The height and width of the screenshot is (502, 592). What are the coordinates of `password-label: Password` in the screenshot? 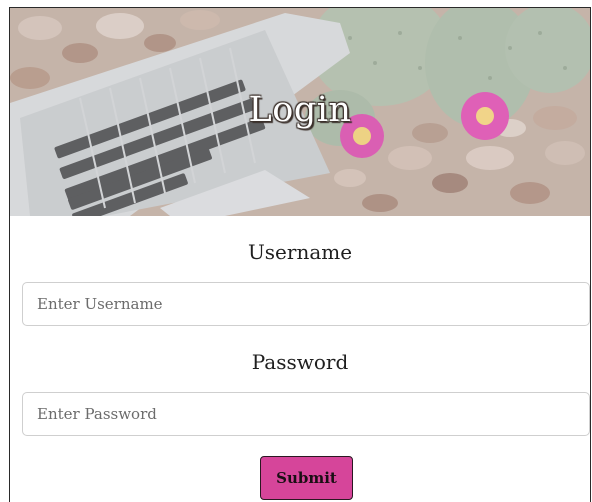 It's located at (300, 362).